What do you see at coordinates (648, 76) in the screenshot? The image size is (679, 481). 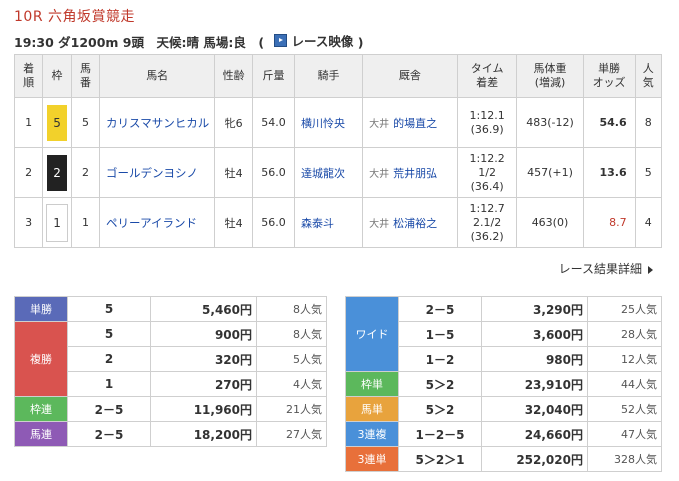 I see `header-pop: 人 気` at bounding box center [648, 76].